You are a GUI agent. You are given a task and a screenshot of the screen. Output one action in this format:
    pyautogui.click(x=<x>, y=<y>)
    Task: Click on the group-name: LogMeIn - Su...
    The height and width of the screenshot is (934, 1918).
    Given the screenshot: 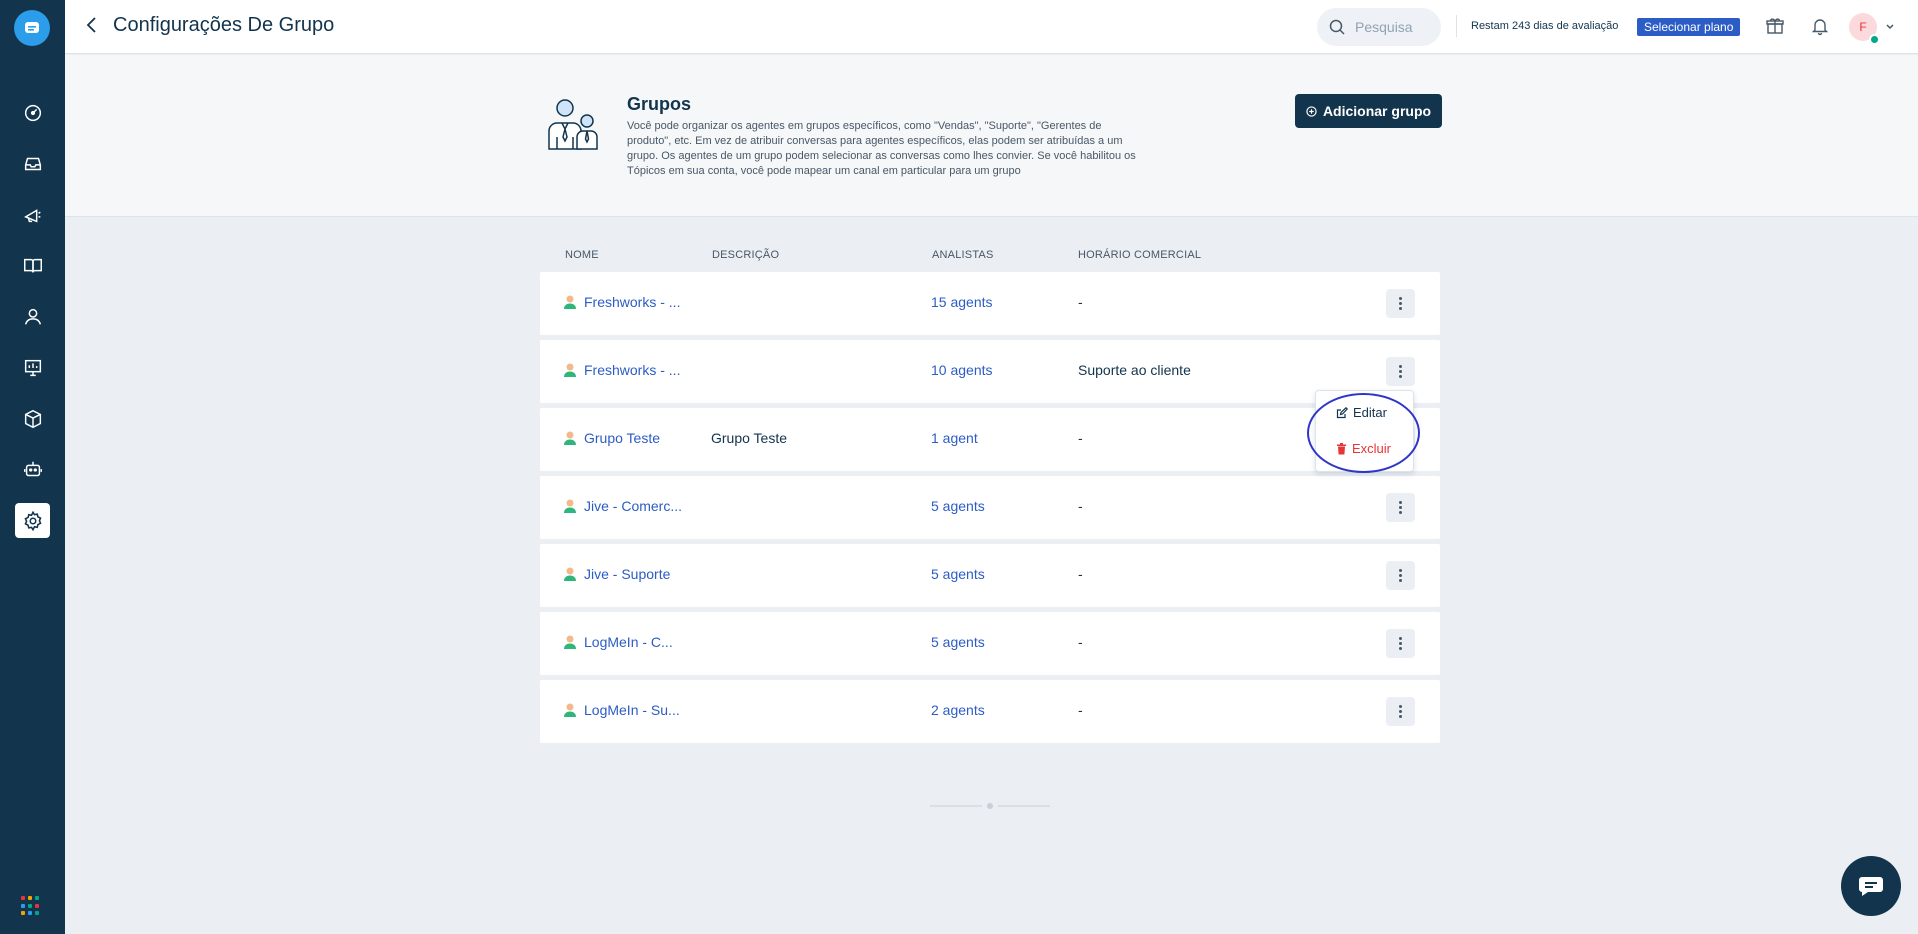 What is the action you would take?
    pyautogui.click(x=632, y=710)
    